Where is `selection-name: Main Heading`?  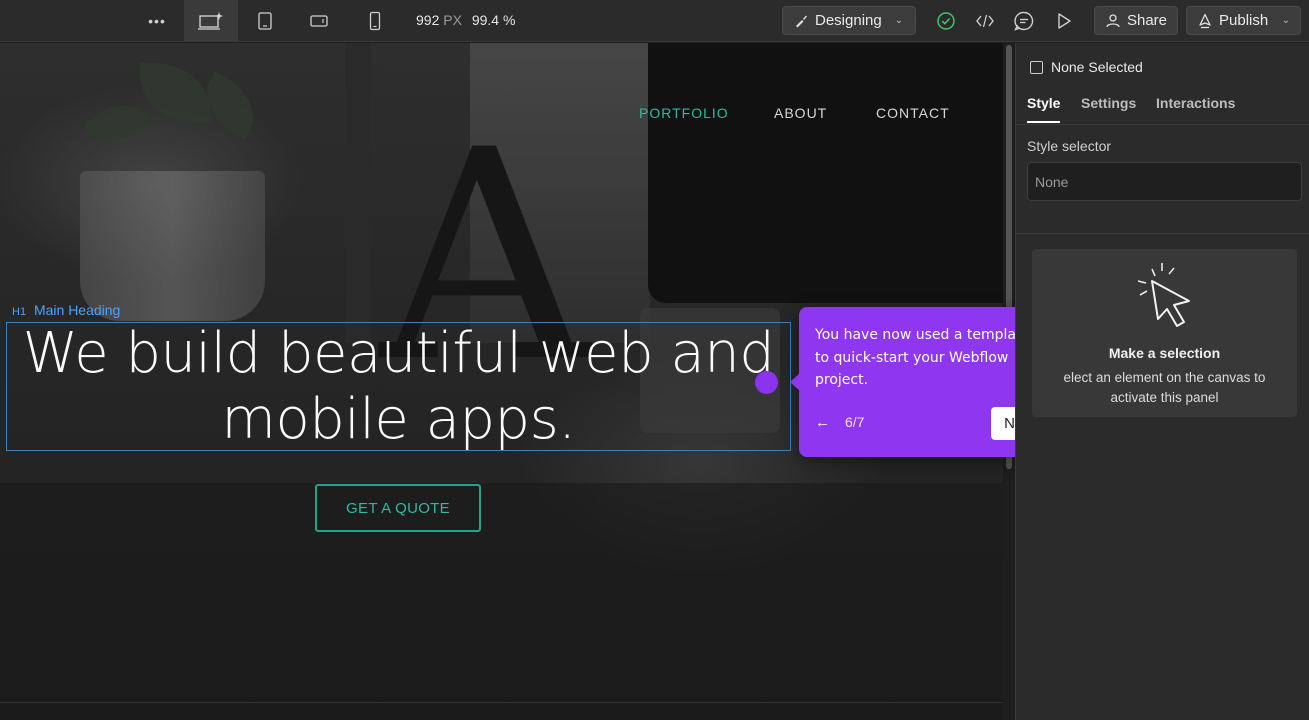 selection-name: Main Heading is located at coordinates (77, 310).